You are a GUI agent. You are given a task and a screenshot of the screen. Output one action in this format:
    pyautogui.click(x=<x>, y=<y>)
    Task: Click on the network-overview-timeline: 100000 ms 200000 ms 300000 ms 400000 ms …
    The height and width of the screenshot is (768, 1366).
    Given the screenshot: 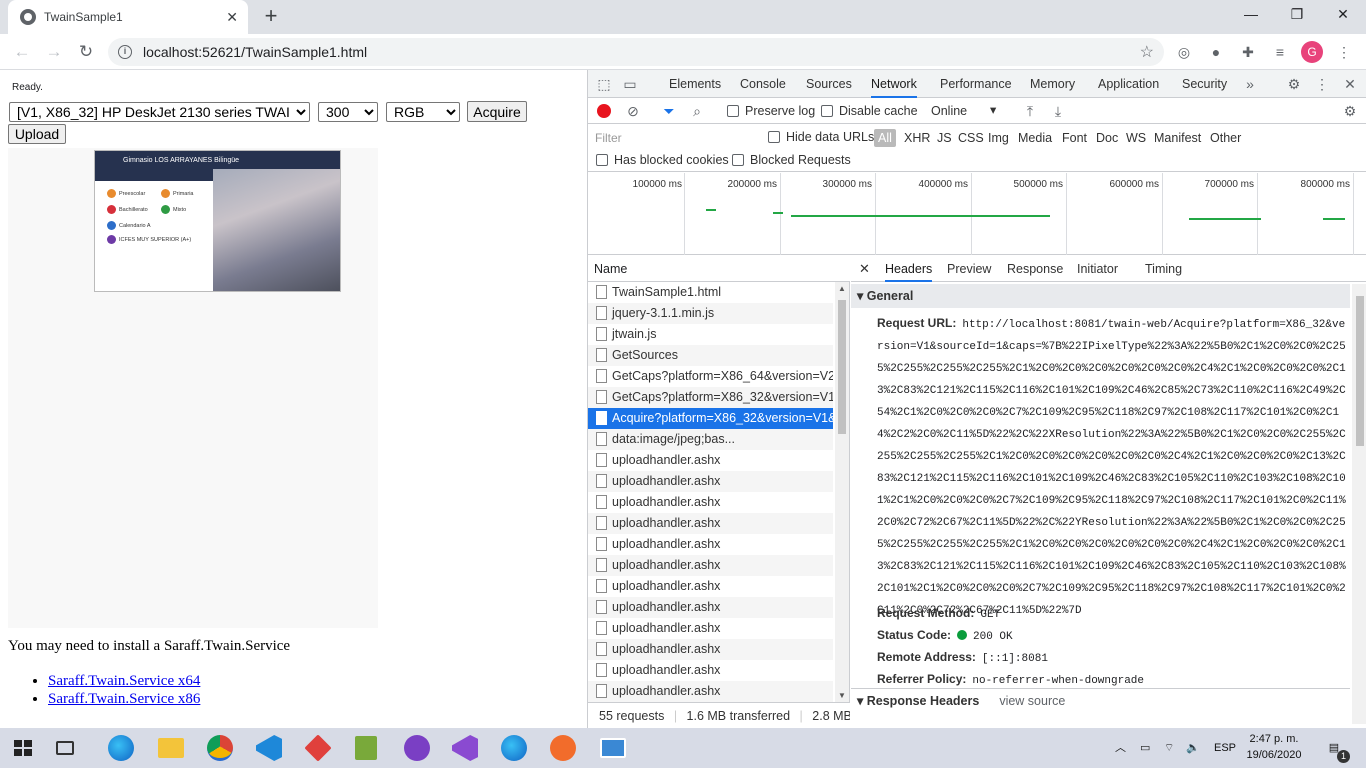 What is the action you would take?
    pyautogui.click(x=977, y=214)
    